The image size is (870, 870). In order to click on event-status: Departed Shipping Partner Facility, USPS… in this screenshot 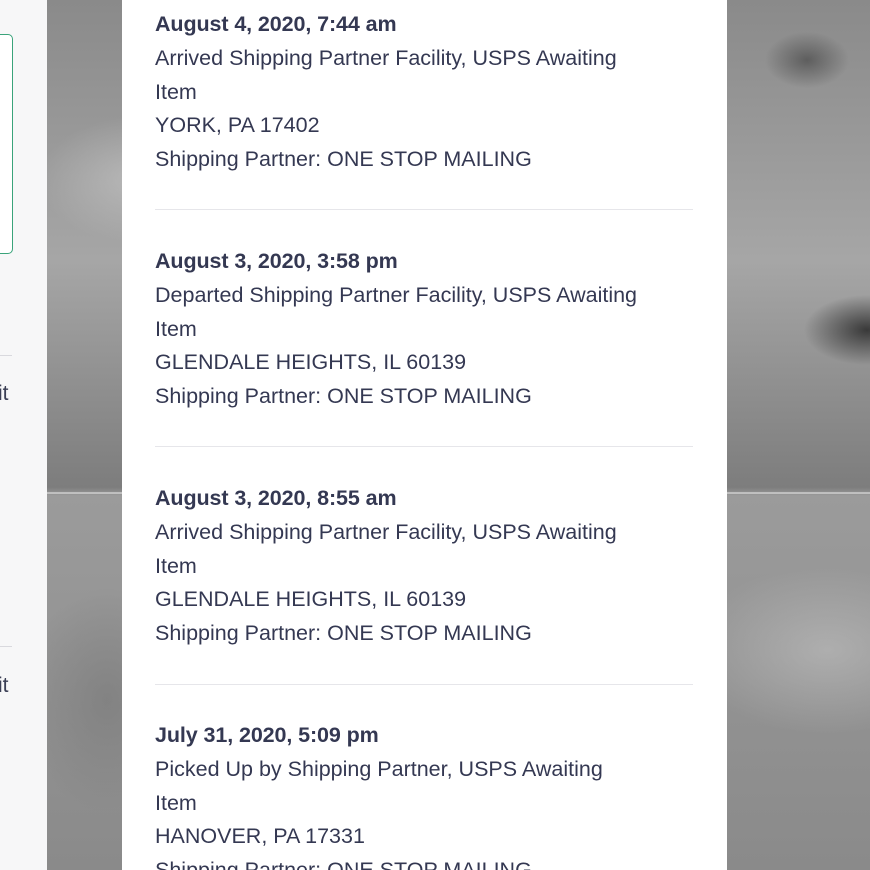, I will do `click(396, 294)`.